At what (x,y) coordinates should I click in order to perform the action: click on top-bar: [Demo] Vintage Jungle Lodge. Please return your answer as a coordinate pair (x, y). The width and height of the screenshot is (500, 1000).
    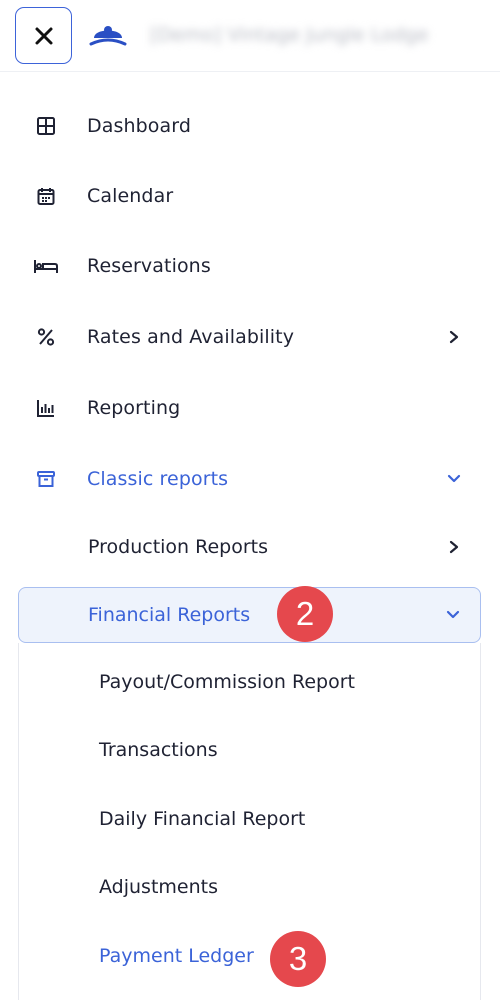
    Looking at the image, I should click on (250, 36).